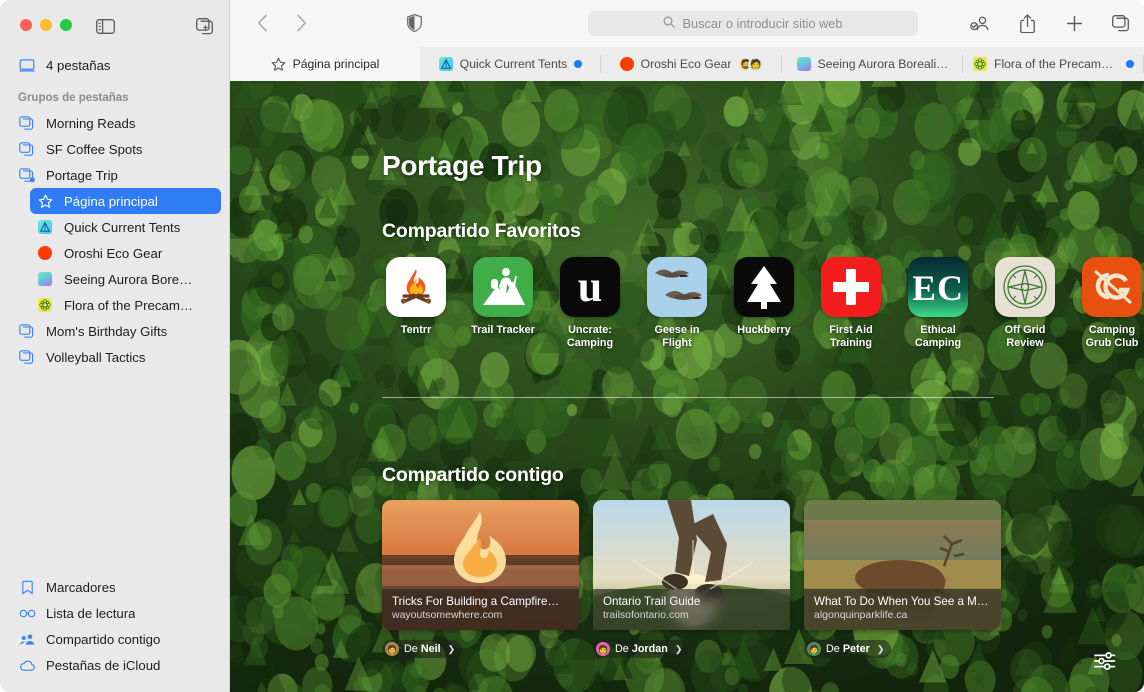  What do you see at coordinates (205, 26) in the screenshot?
I see `new-tab-group-icon` at bounding box center [205, 26].